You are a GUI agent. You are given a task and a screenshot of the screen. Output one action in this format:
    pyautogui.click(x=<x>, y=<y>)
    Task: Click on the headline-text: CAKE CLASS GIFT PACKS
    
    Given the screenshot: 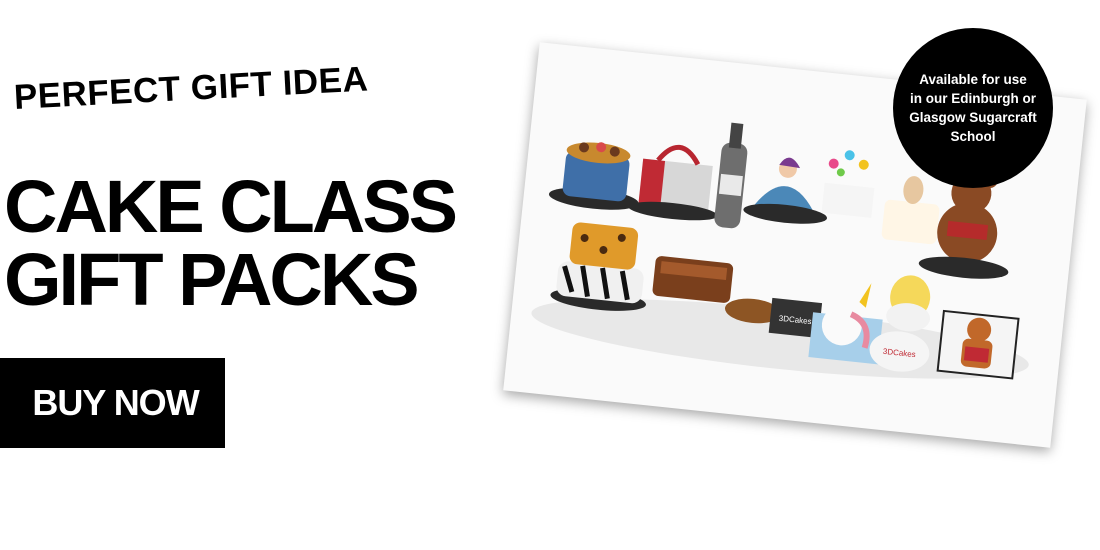 What is the action you would take?
    pyautogui.click(x=231, y=243)
    